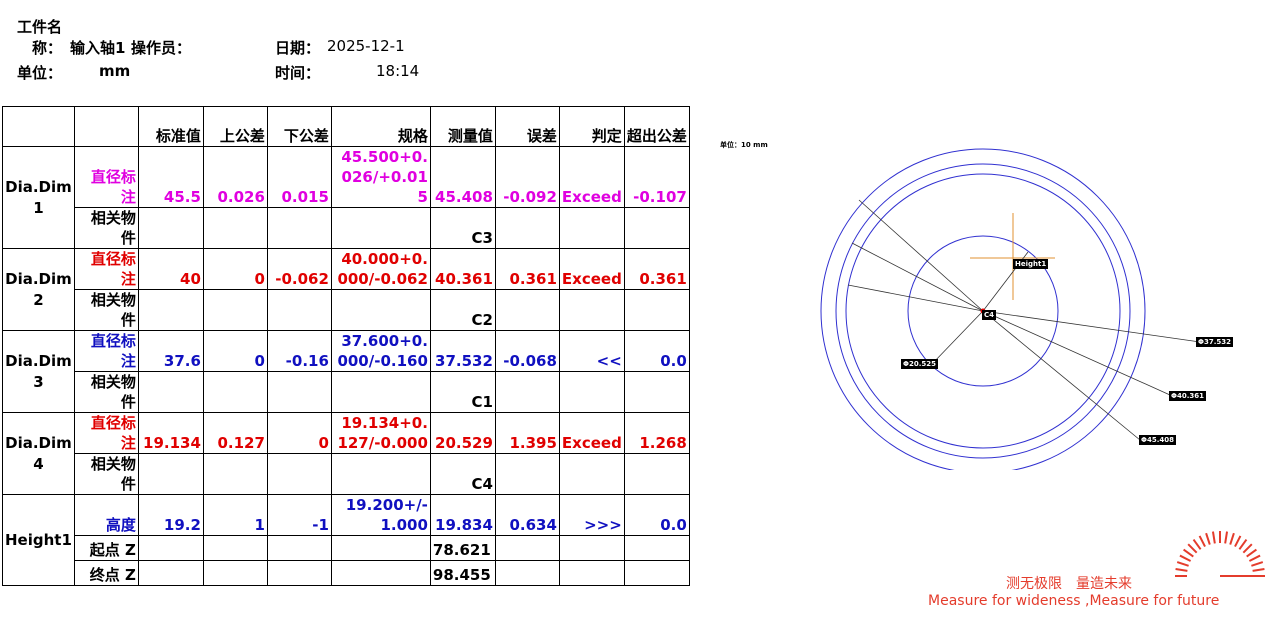  Describe the element at coordinates (38, 289) in the screenshot. I see `feature-name: Dia.Dim2` at that location.